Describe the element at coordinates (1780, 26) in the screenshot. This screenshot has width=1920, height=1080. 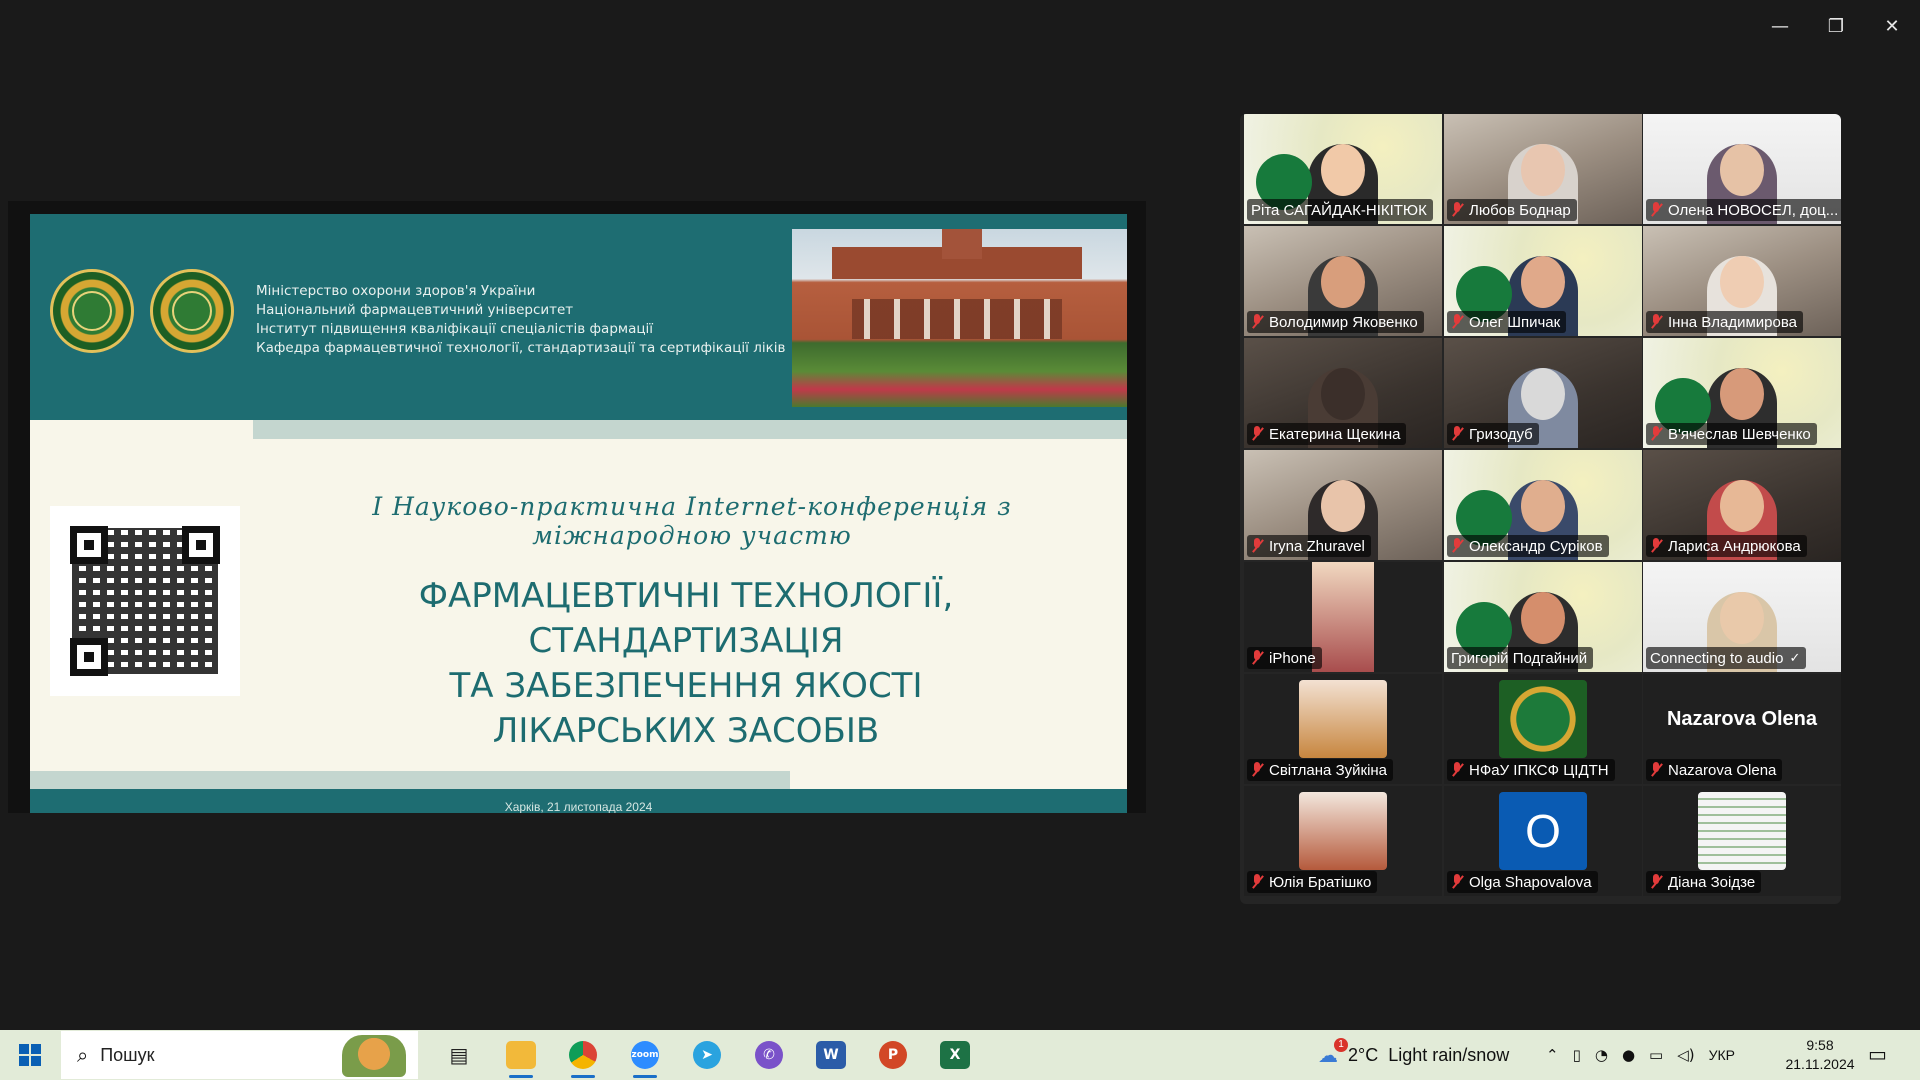
I see `minimize-icon: —` at that location.